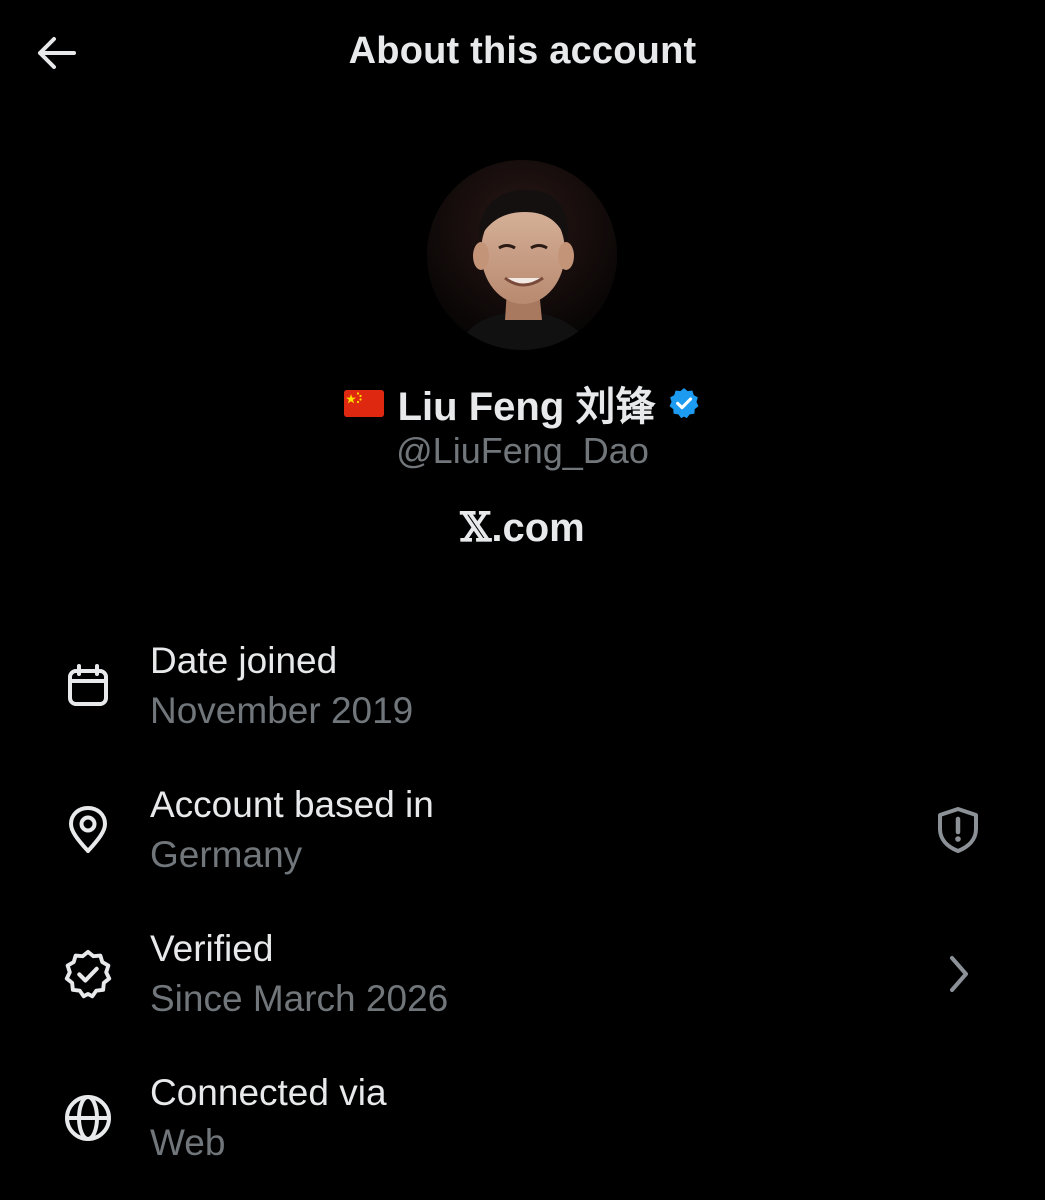  What do you see at coordinates (522, 450) in the screenshot?
I see `username-handle: @LiuFeng_Dao` at bounding box center [522, 450].